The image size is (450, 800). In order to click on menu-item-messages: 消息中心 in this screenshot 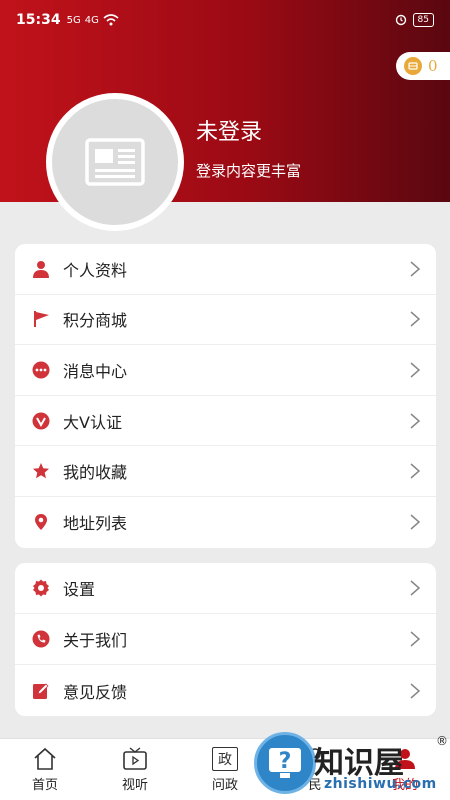, I will do `click(225, 370)`.